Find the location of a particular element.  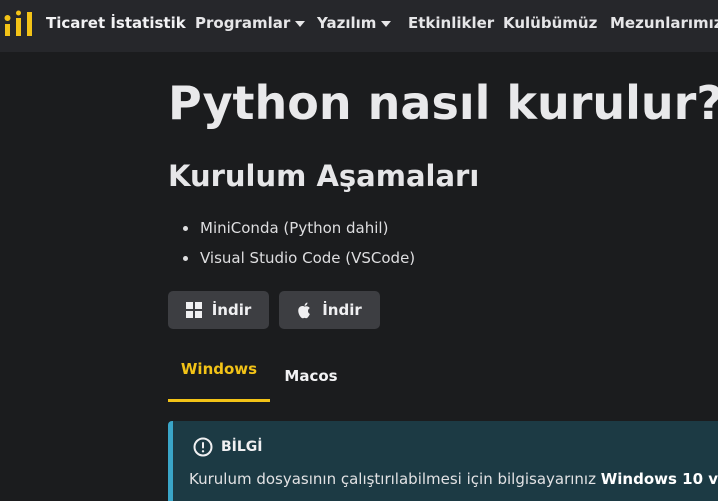

download-macos-button: İndir is located at coordinates (329, 310).